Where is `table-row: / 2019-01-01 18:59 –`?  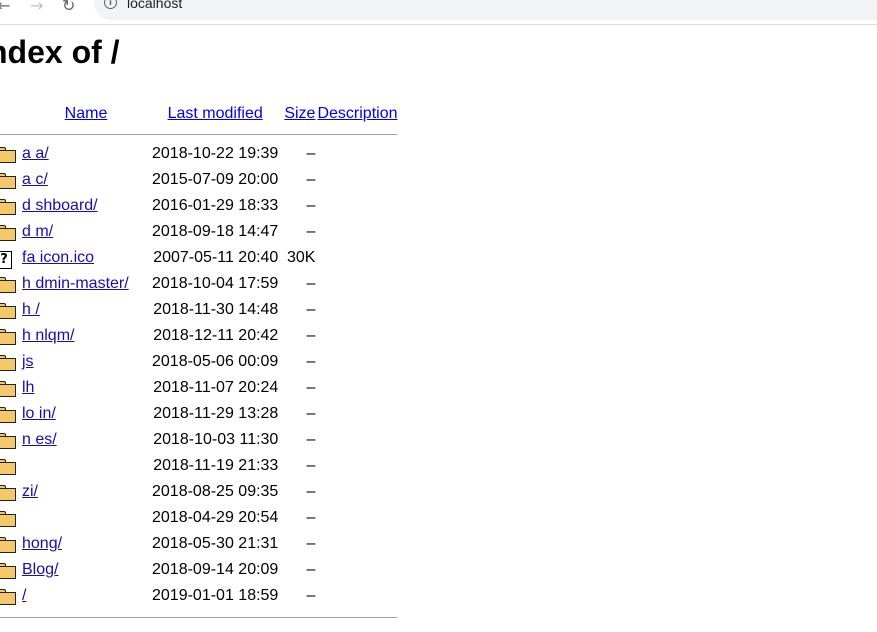 table-row: / 2019-01-01 18:59 – is located at coordinates (198, 596).